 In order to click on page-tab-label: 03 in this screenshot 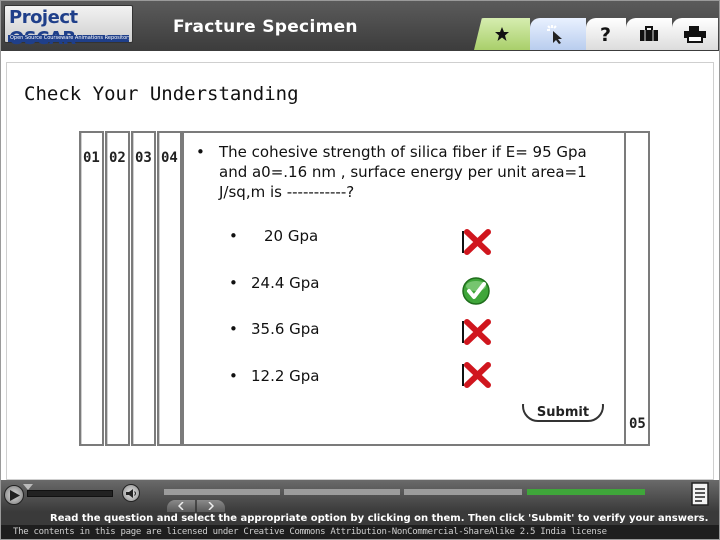, I will do `click(143, 158)`.